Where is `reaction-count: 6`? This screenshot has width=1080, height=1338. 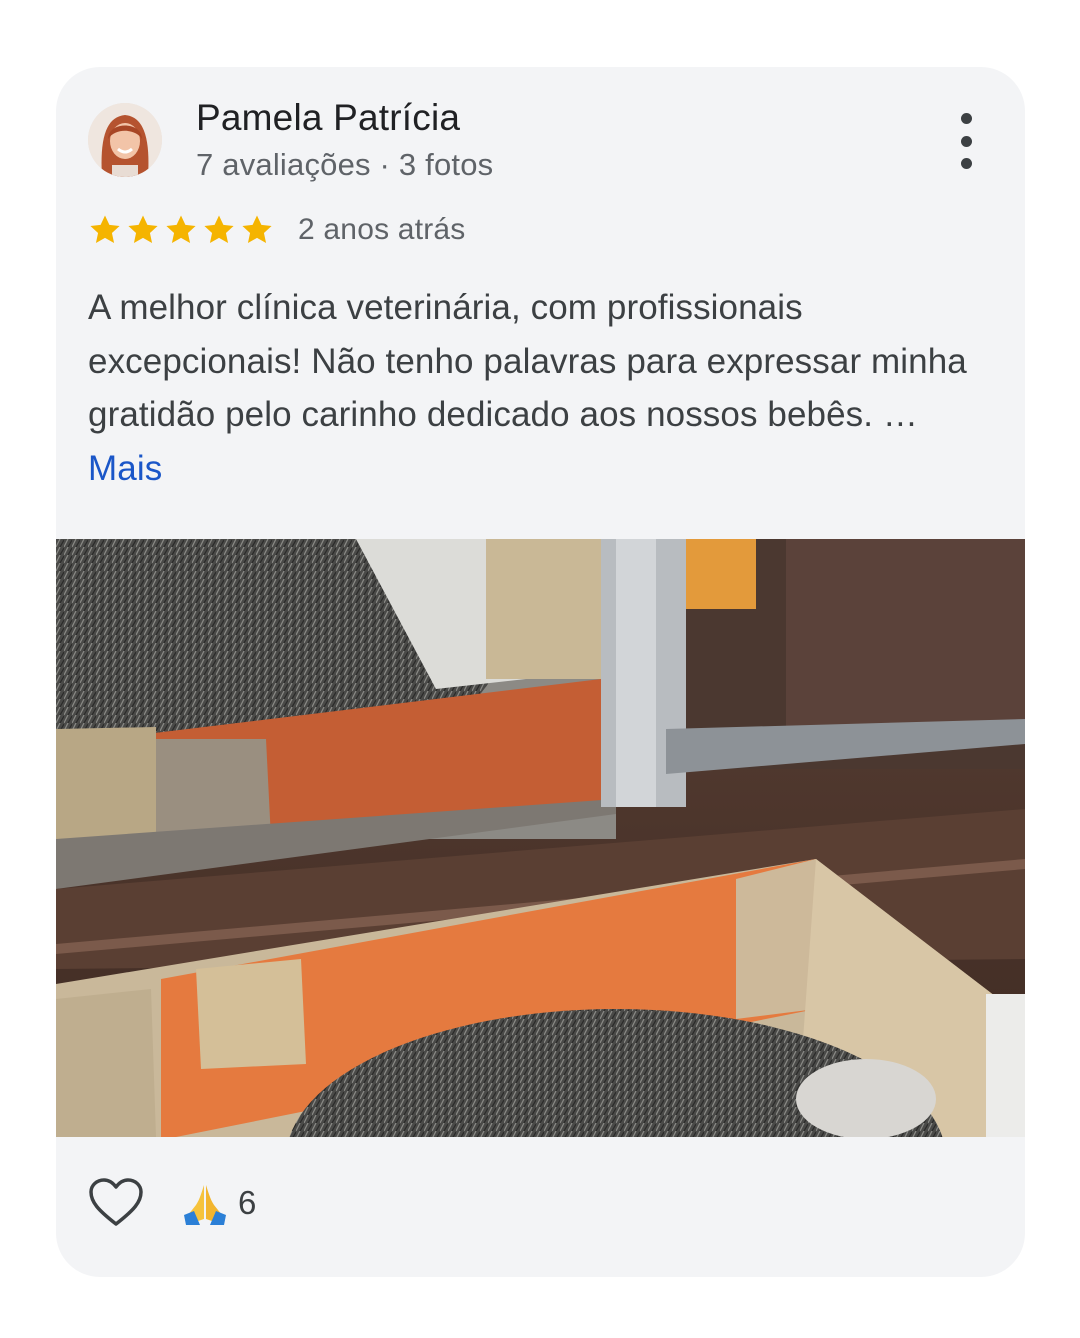
reaction-count: 6 is located at coordinates (247, 1202).